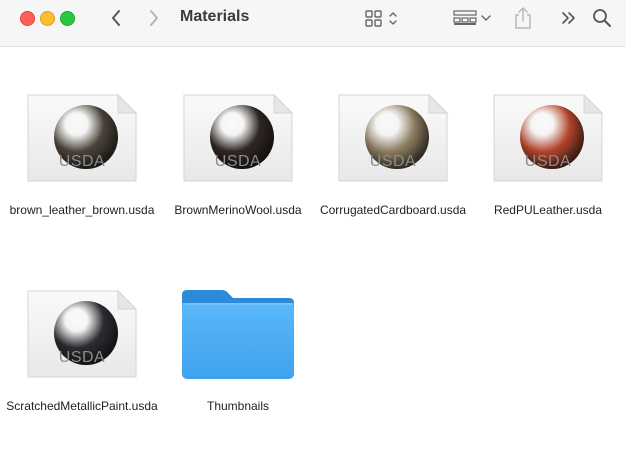 The width and height of the screenshot is (626, 454). I want to click on chevron-left-icon, so click(116, 18).